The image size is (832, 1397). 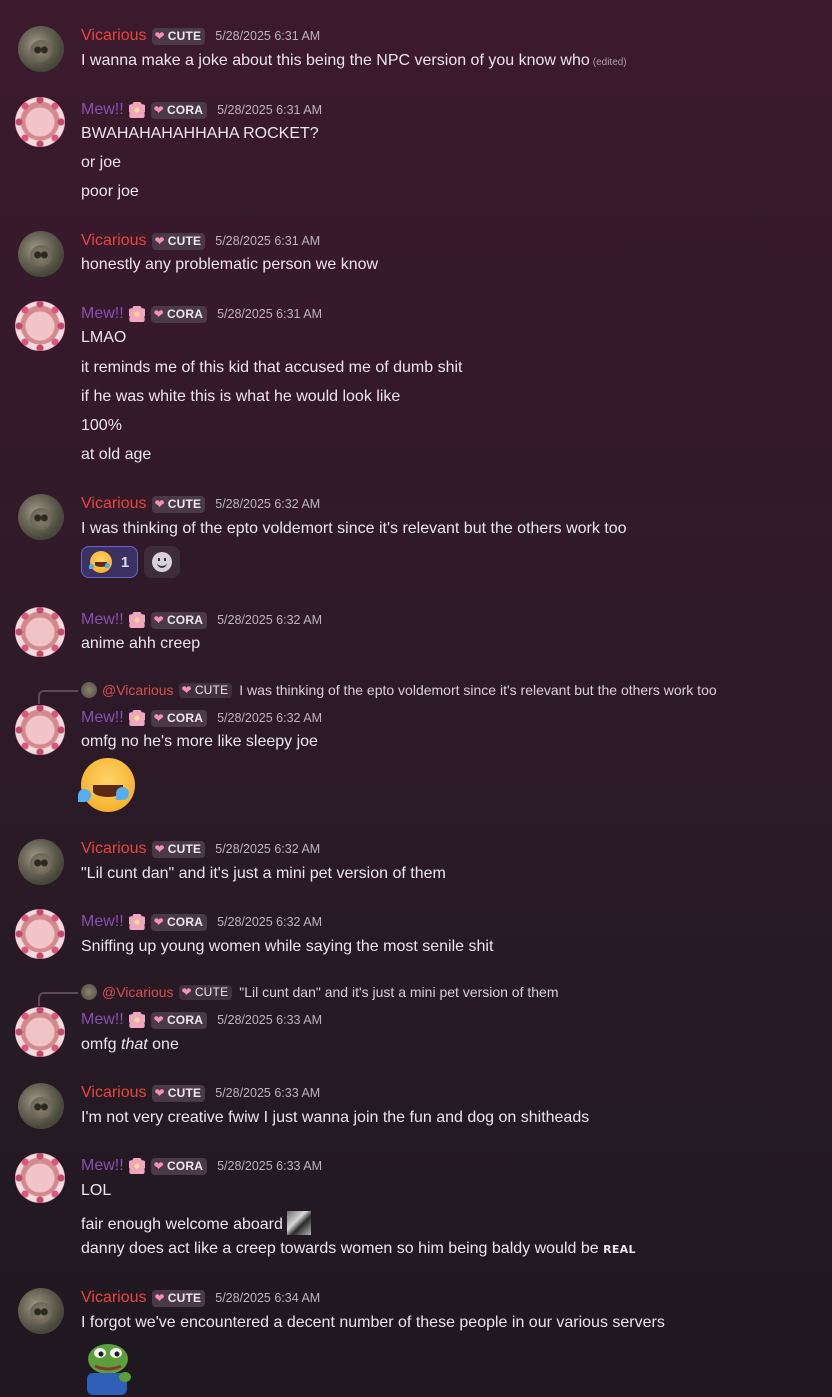 What do you see at coordinates (298, 1223) in the screenshot?
I see `custom-emote-icon` at bounding box center [298, 1223].